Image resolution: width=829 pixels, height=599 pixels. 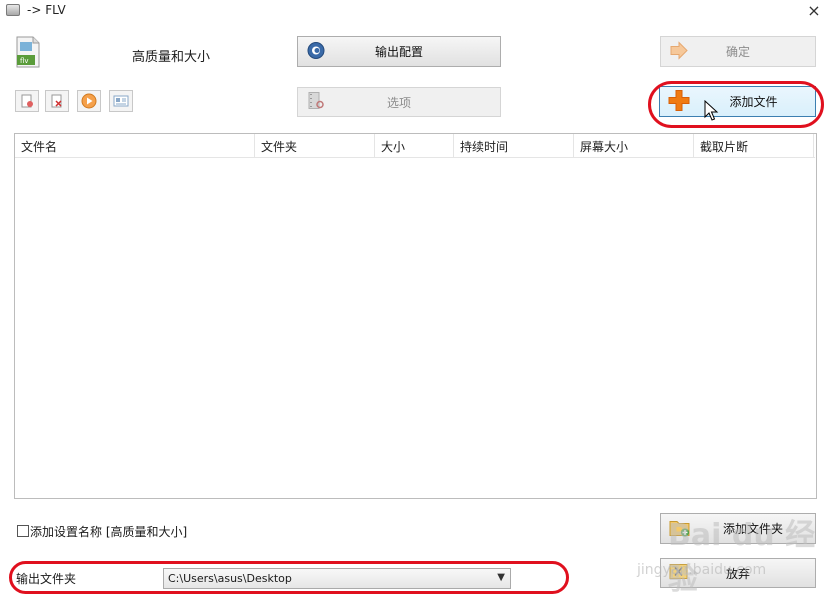 I want to click on output-folder-label: 输出文件夹, so click(x=46, y=579).